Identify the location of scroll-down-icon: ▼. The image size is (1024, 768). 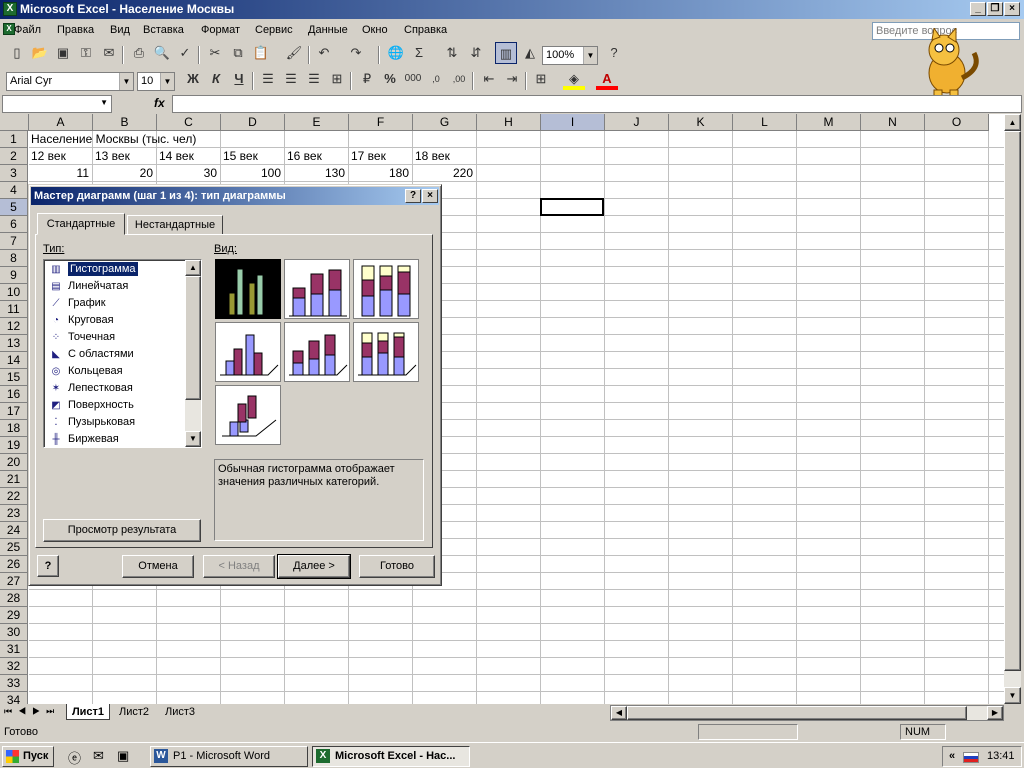
(193, 439).